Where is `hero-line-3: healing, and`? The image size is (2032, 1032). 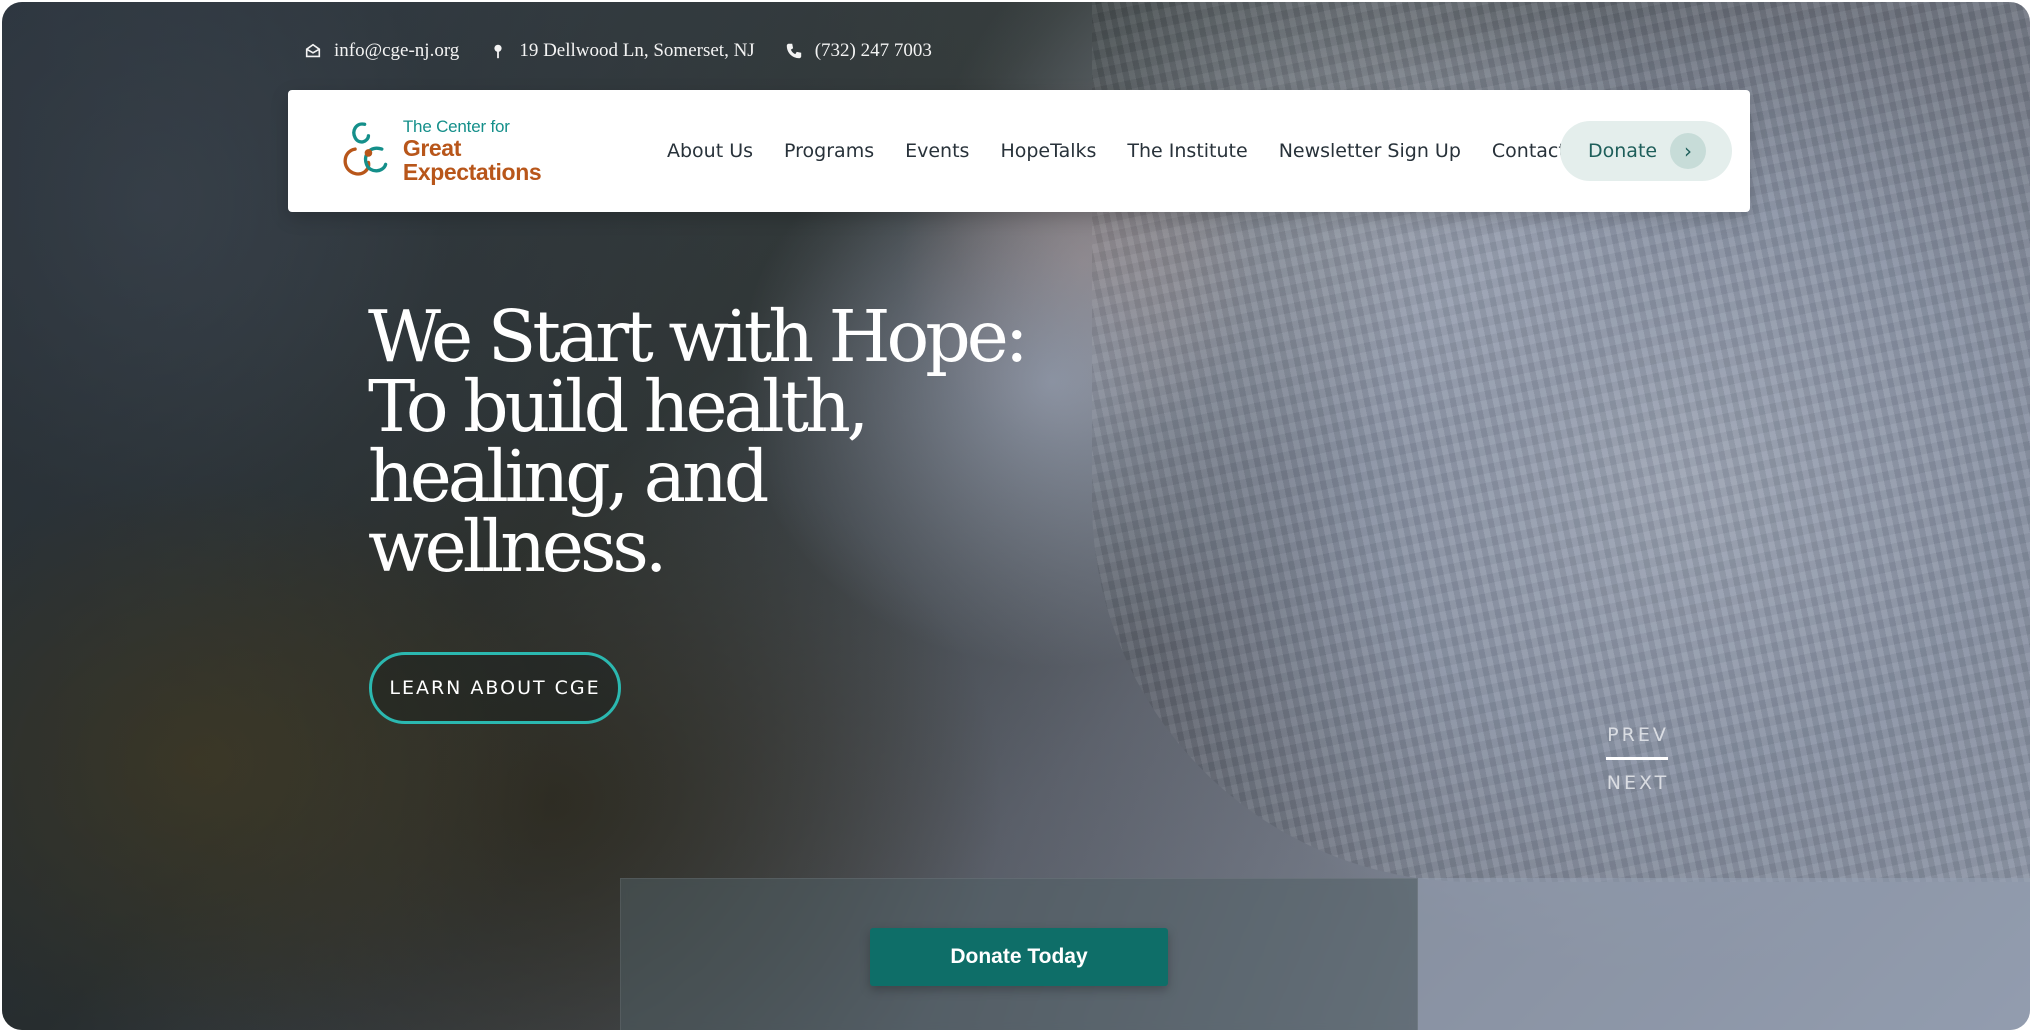 hero-line-3: healing, and is located at coordinates (568, 476).